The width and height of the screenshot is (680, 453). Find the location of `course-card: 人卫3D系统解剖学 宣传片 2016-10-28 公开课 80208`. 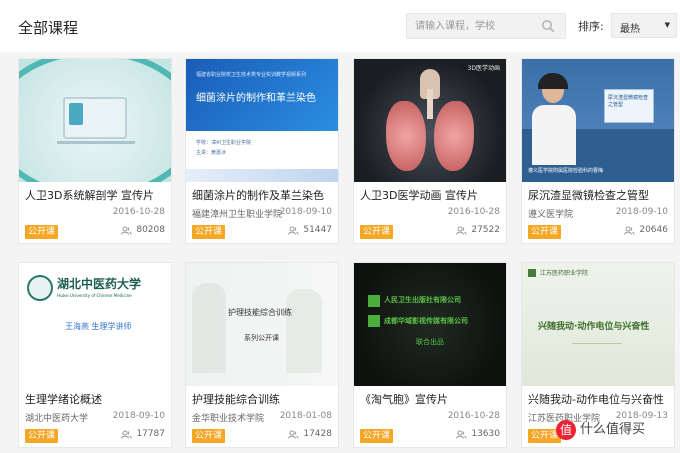

course-card: 人卫3D系统解剖学 宣传片 2016-10-28 公开课 80208 is located at coordinates (95, 151).